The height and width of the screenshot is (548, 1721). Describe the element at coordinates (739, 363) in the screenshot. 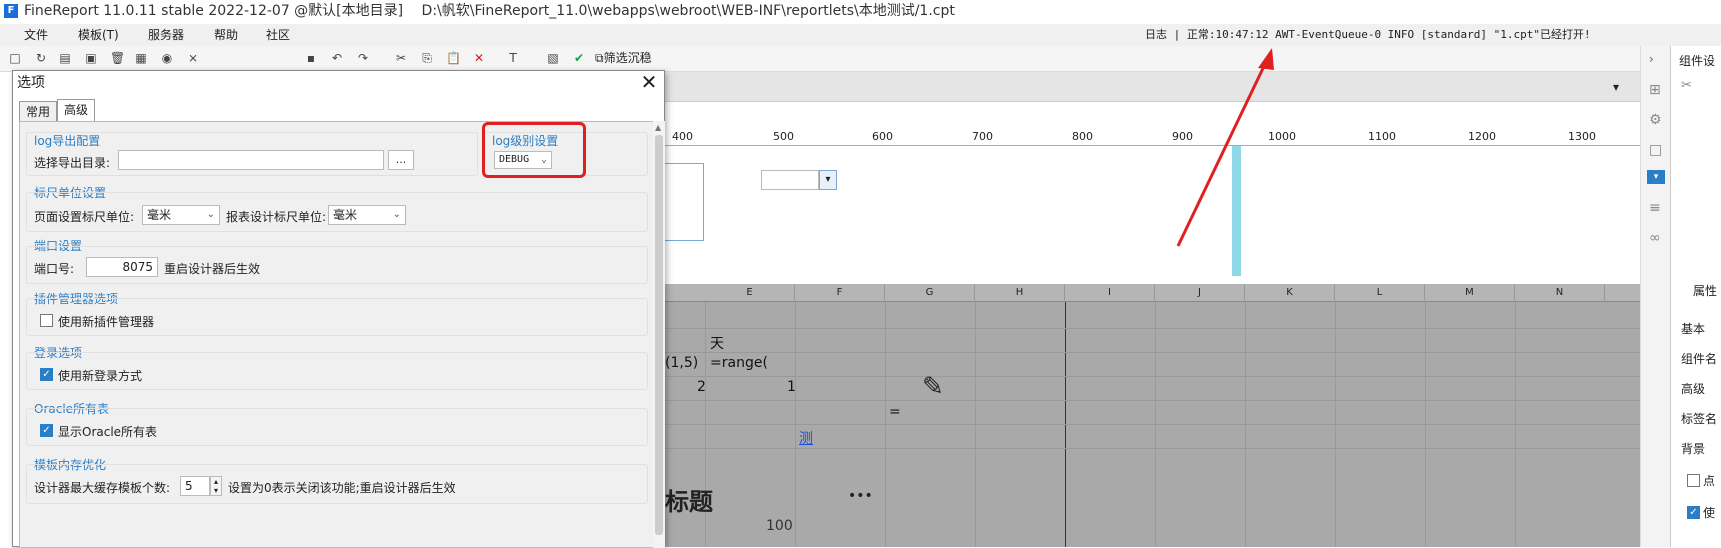

I see `cell-formula: =range(` at that location.